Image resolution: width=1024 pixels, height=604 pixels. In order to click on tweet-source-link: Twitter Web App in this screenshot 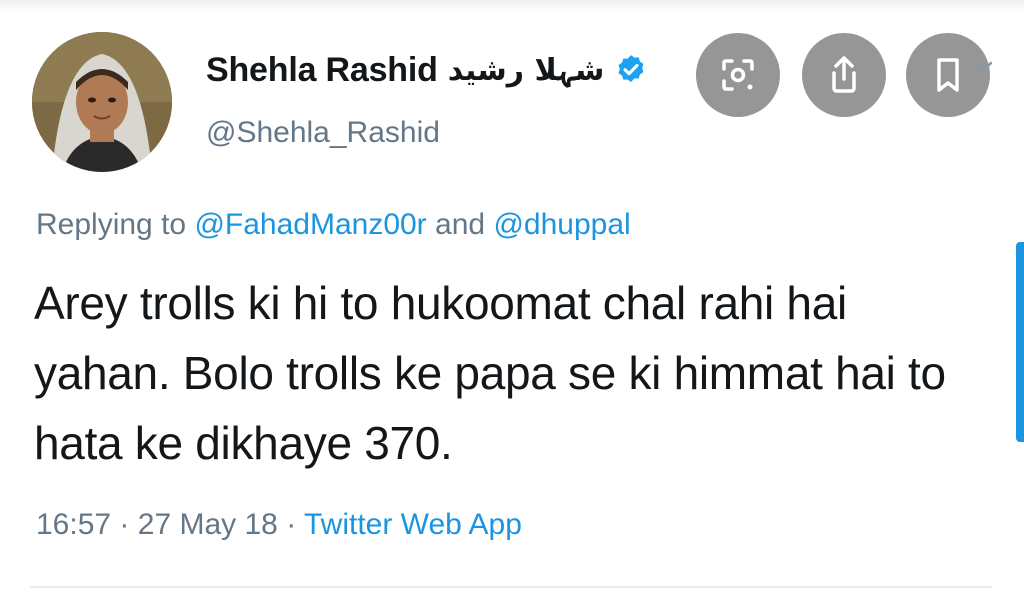, I will do `click(413, 524)`.